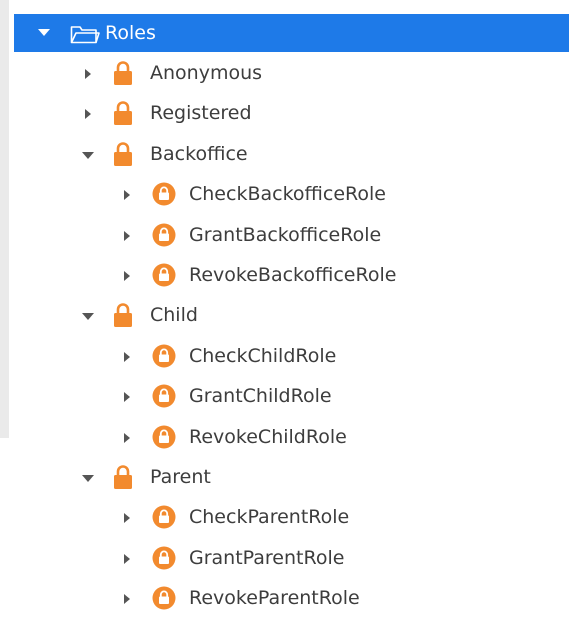 The width and height of the screenshot is (569, 619). What do you see at coordinates (287, 194) in the screenshot?
I see `tree-item-label: CheckBackofficeRole` at bounding box center [287, 194].